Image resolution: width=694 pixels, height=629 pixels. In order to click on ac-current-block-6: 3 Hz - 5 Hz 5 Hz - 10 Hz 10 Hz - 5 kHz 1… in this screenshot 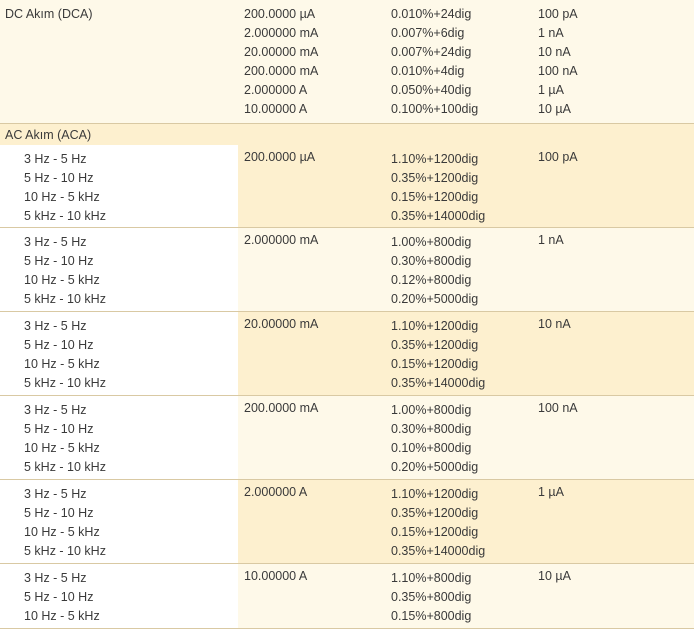, I will do `click(347, 596)`.